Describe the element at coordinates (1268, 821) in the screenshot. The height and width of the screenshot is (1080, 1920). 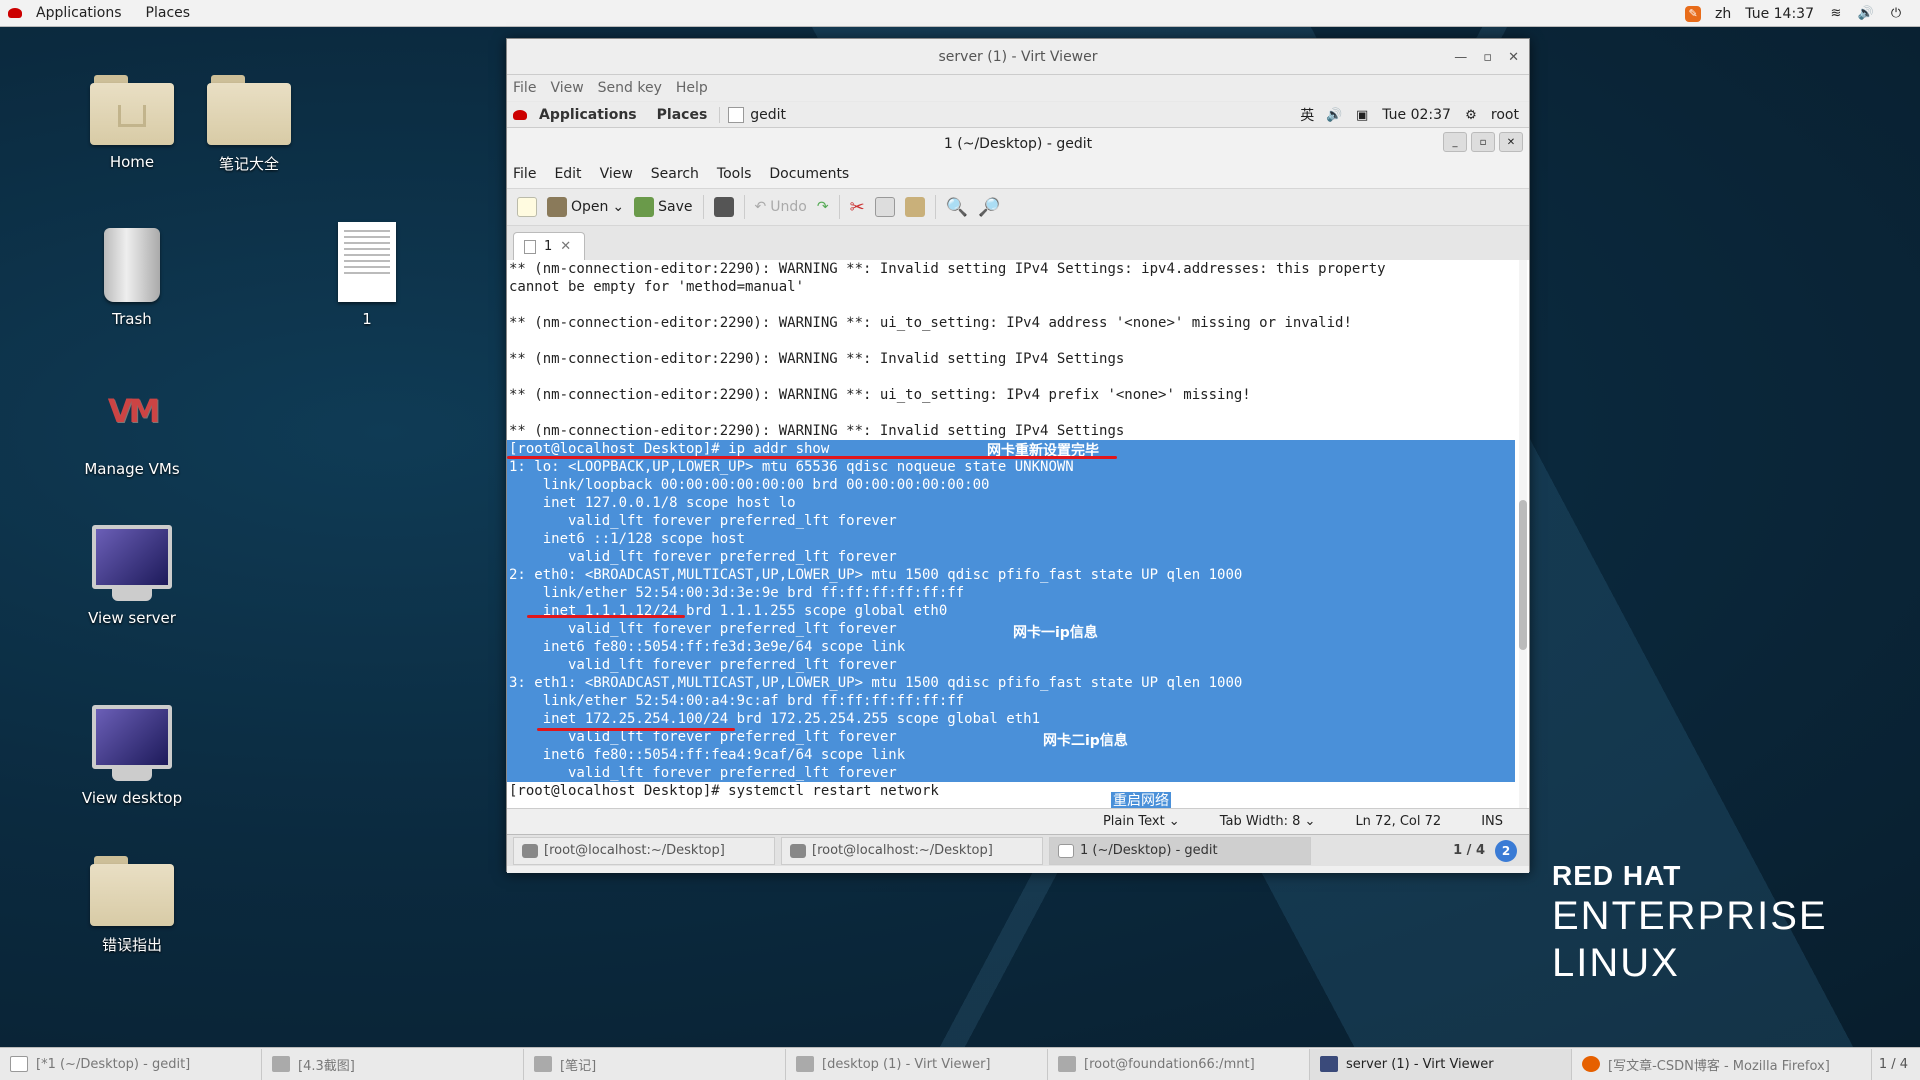
I see `tab-width-dropdown: Tab Width: 8 ⌄` at that location.